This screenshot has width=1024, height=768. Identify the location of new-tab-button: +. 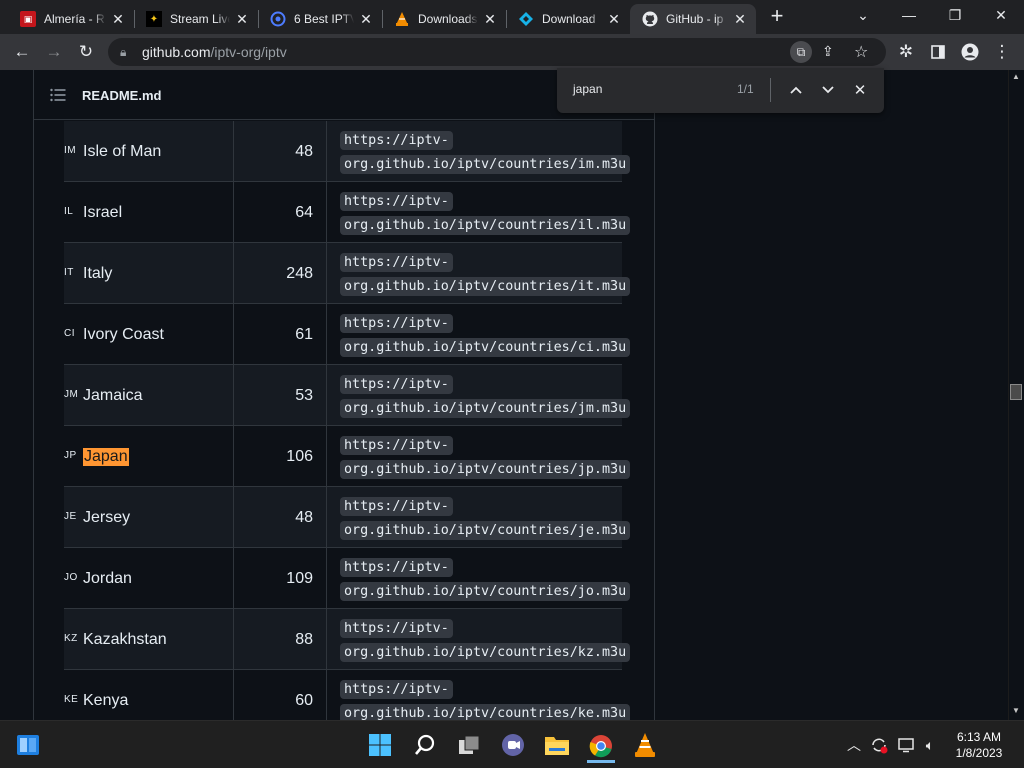
(777, 16).